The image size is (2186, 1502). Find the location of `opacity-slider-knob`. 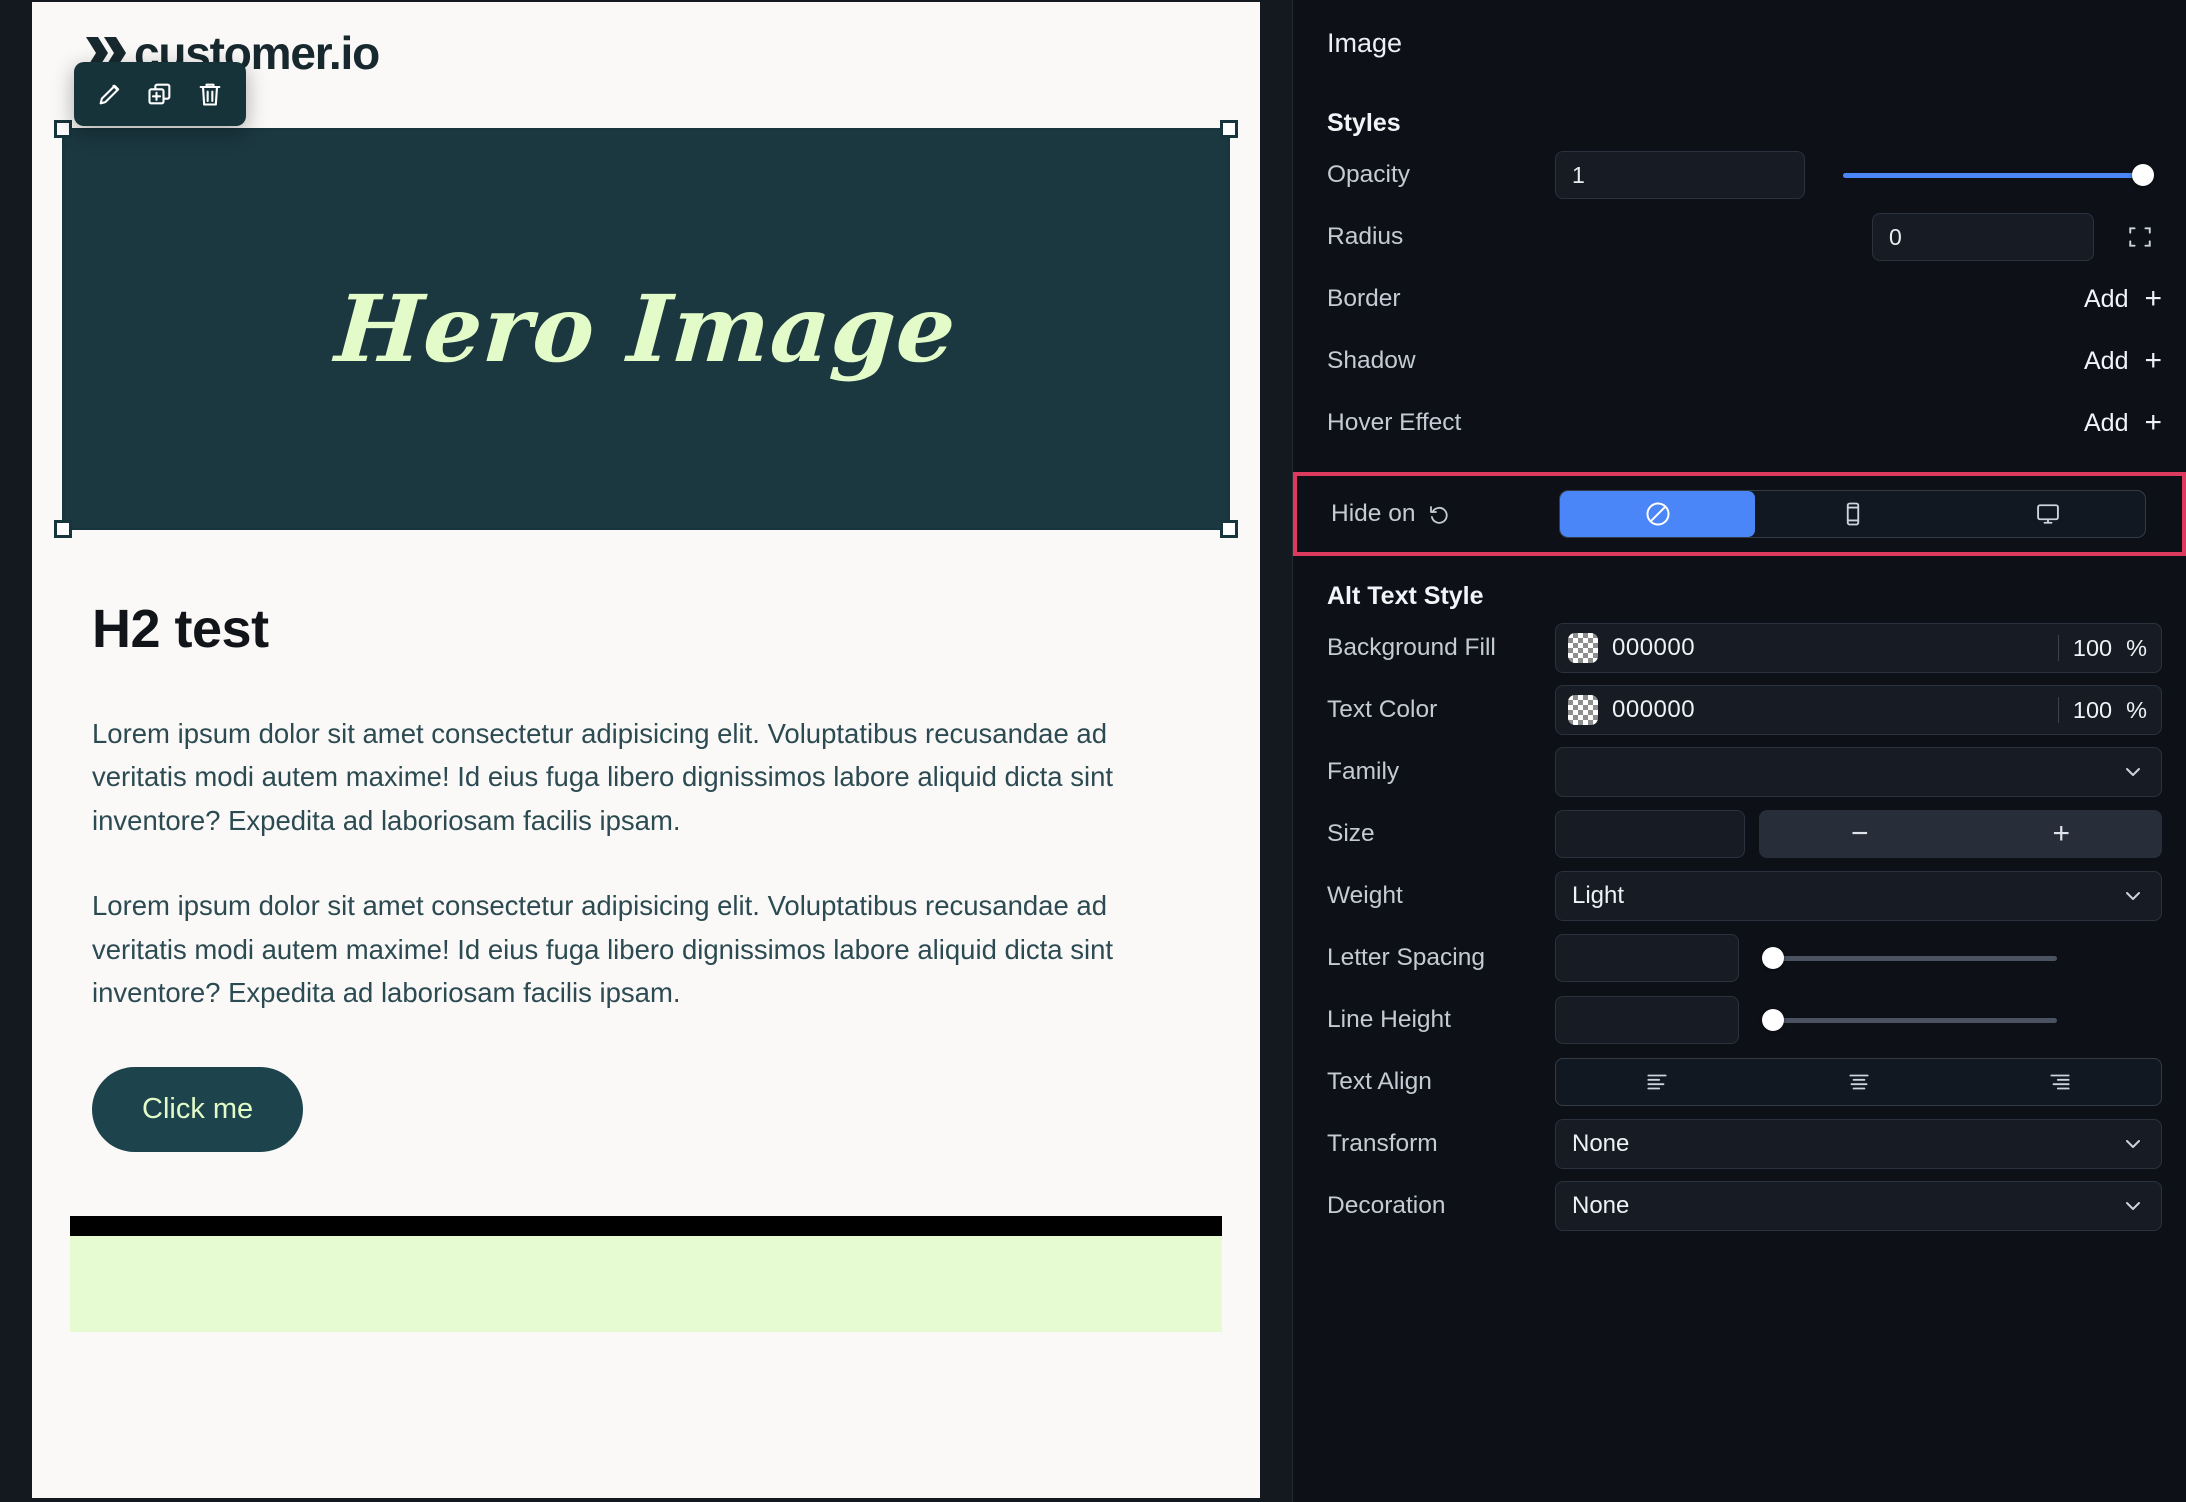

opacity-slider-knob is located at coordinates (2143, 175).